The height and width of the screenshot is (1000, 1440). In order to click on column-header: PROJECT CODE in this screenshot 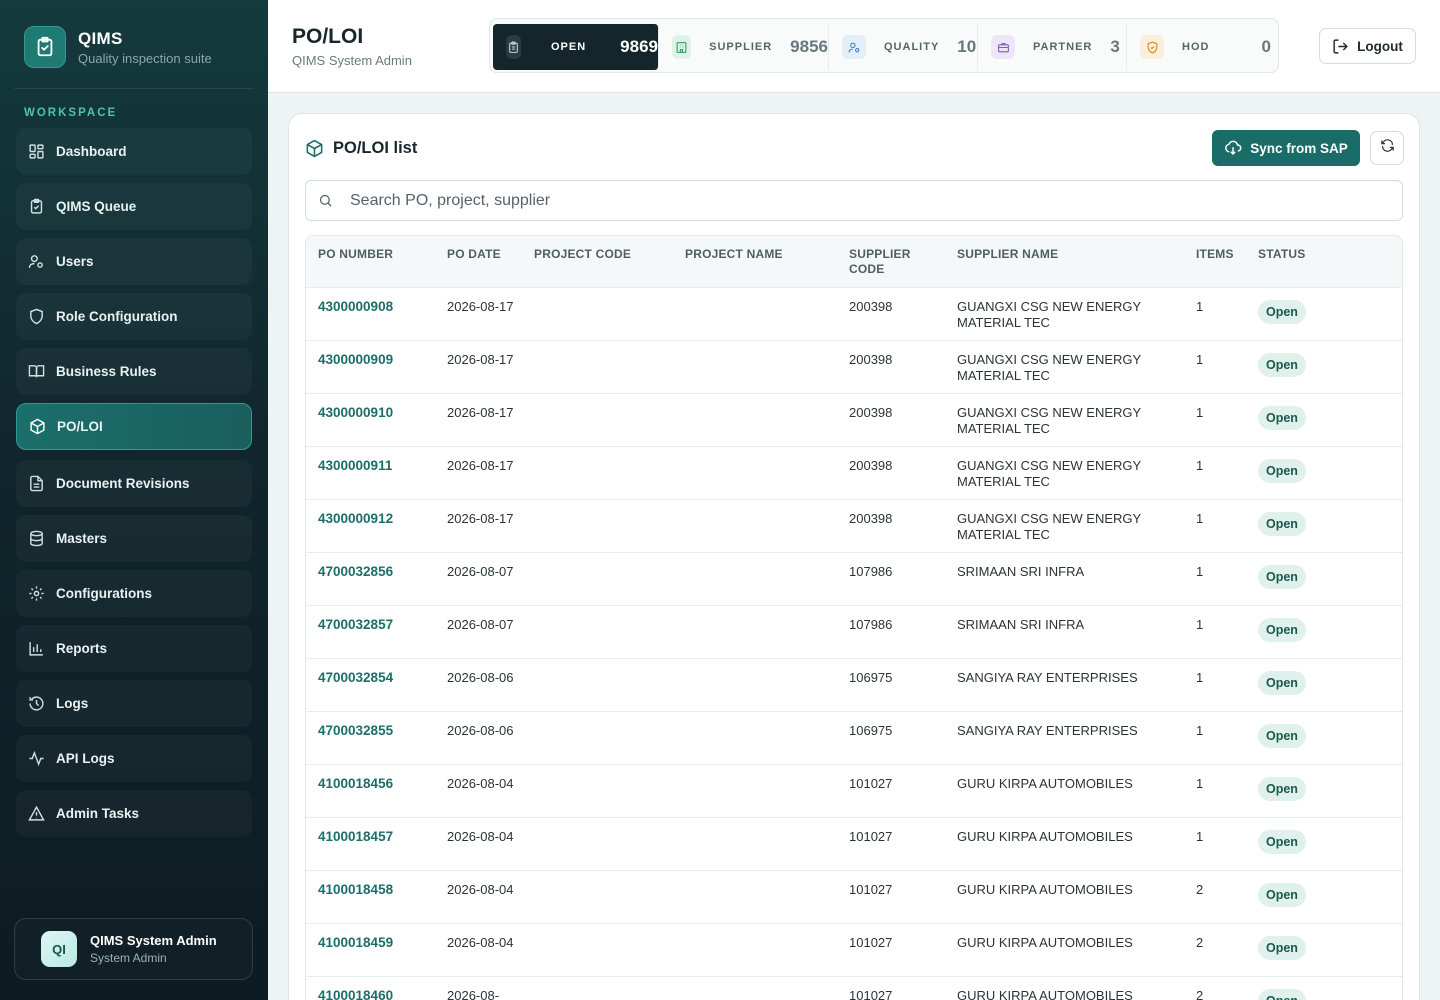, I will do `click(597, 261)`.